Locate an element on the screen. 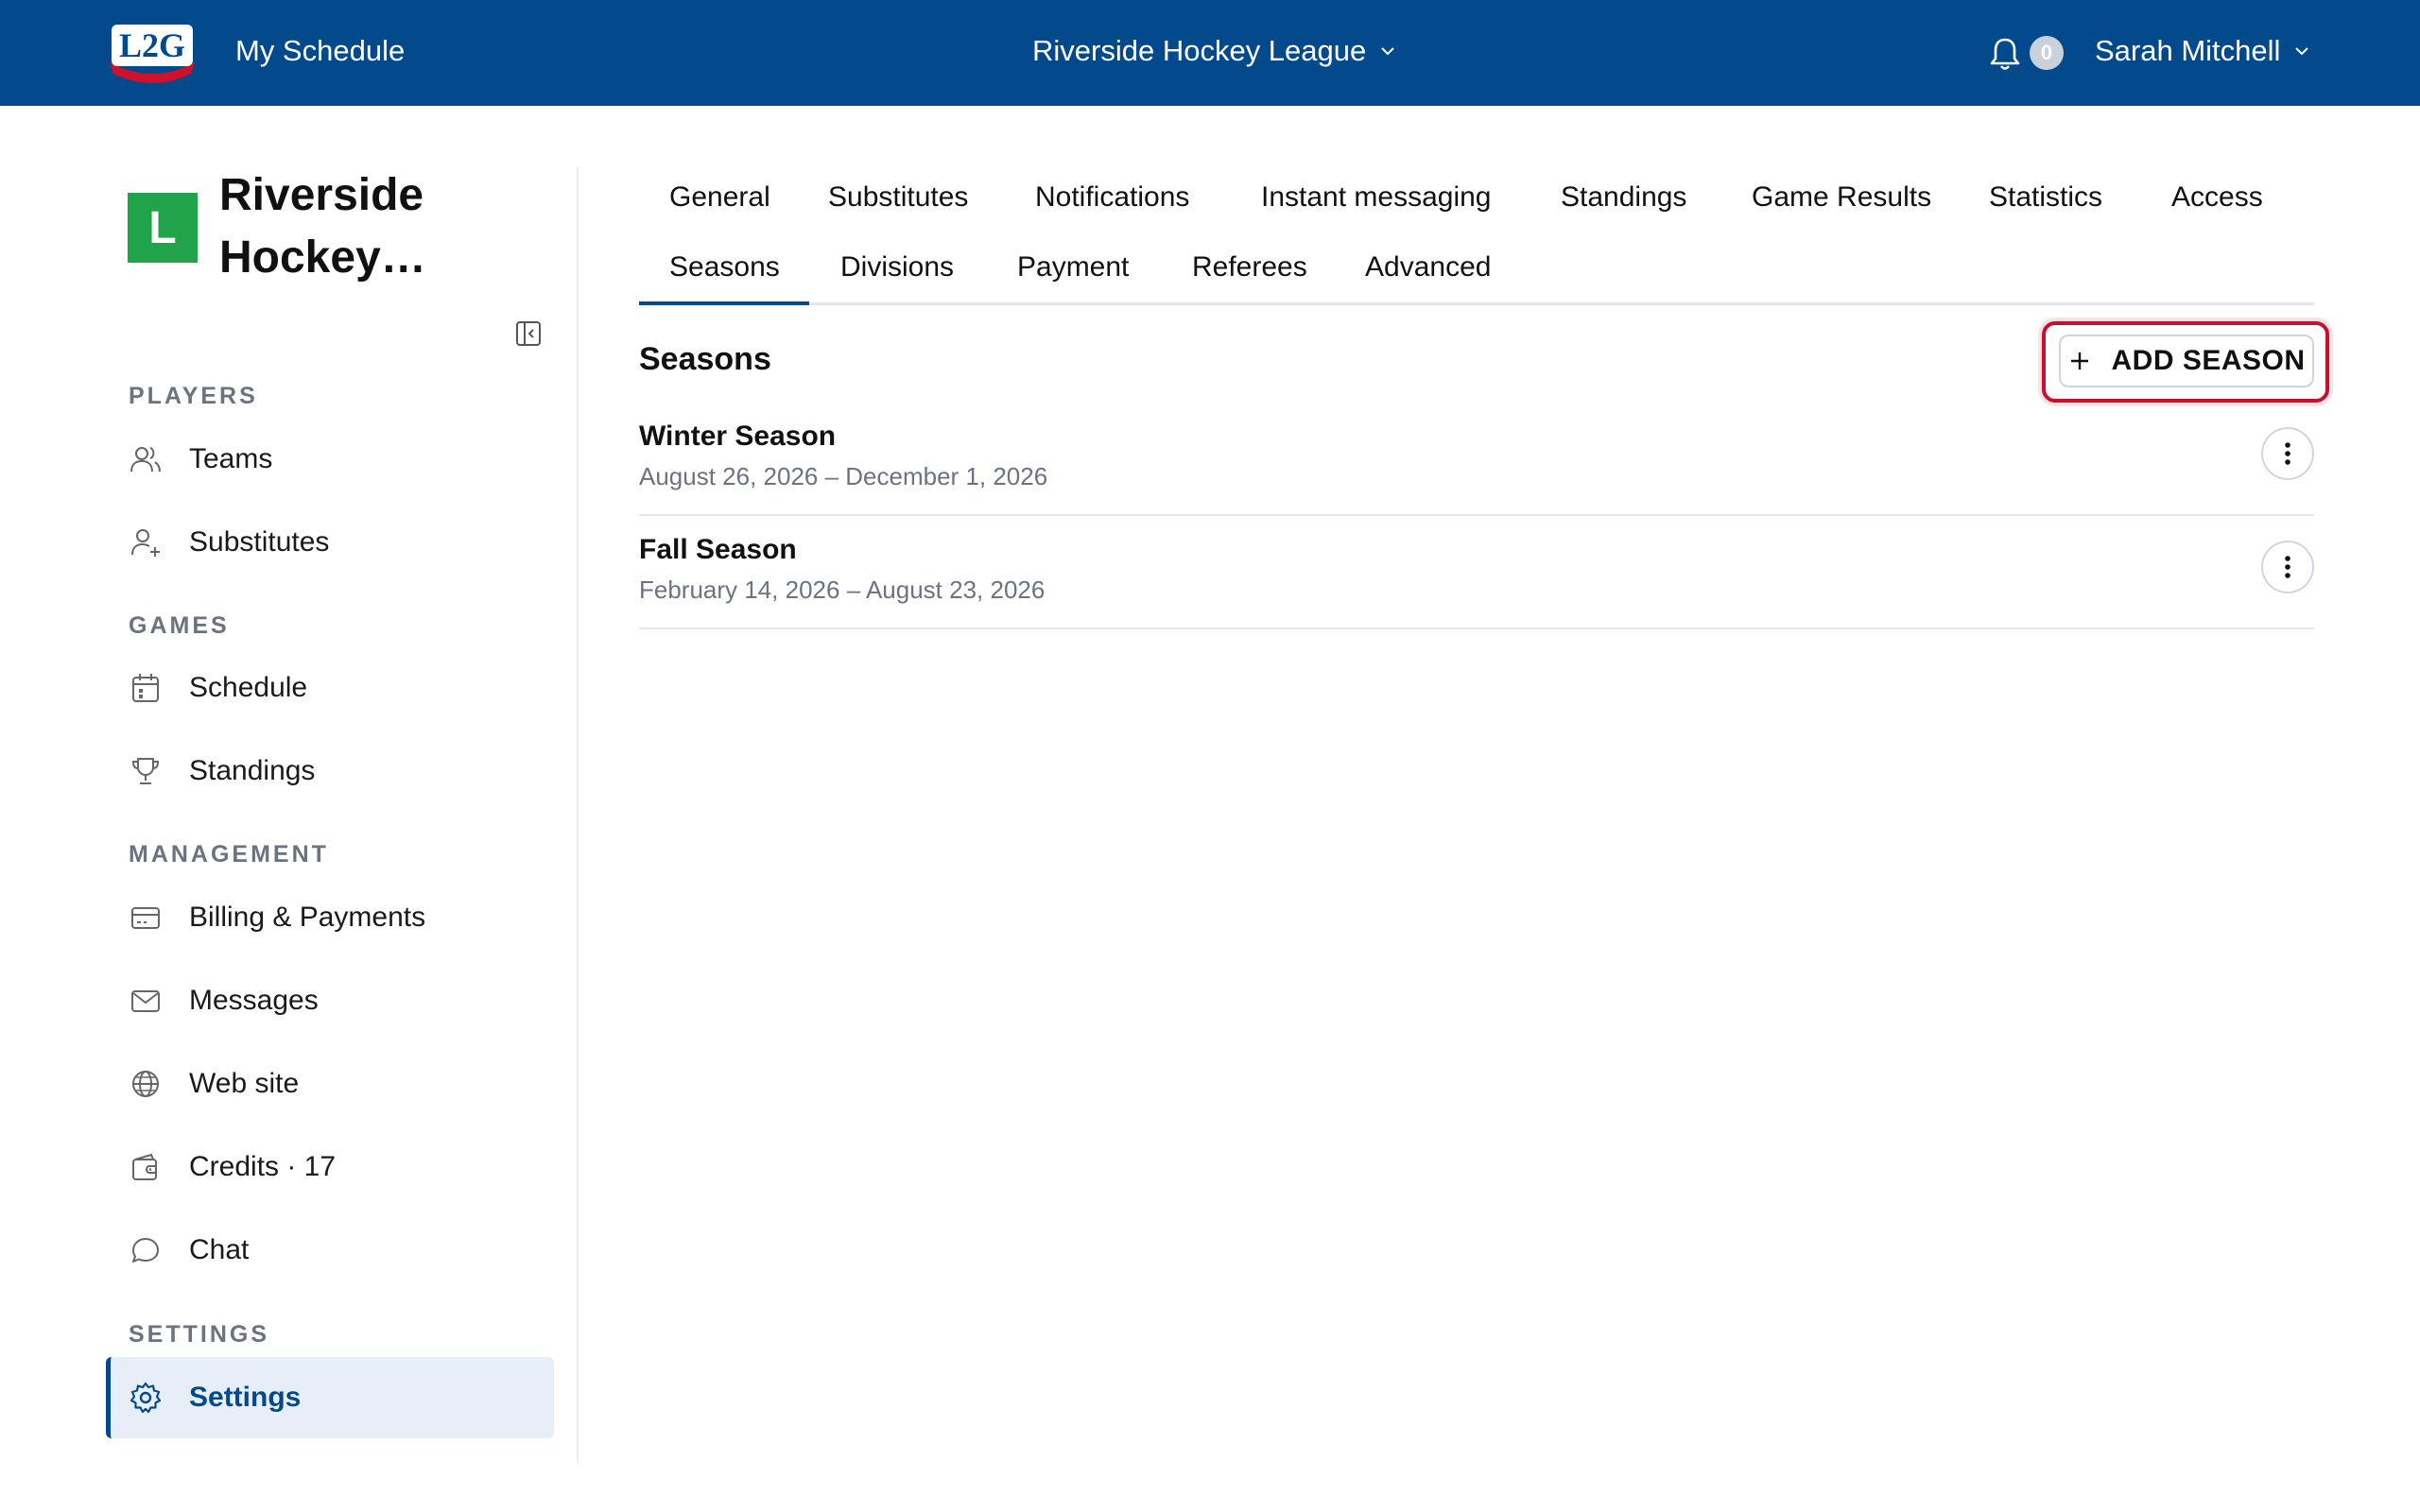 The image size is (2420, 1512). user-plus-icon is located at coordinates (145, 543).